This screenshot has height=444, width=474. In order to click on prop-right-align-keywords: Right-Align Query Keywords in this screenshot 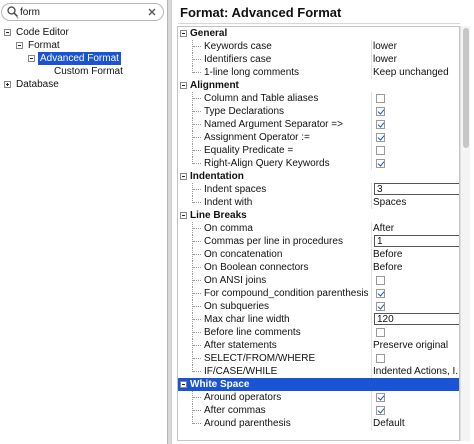, I will do `click(318, 163)`.